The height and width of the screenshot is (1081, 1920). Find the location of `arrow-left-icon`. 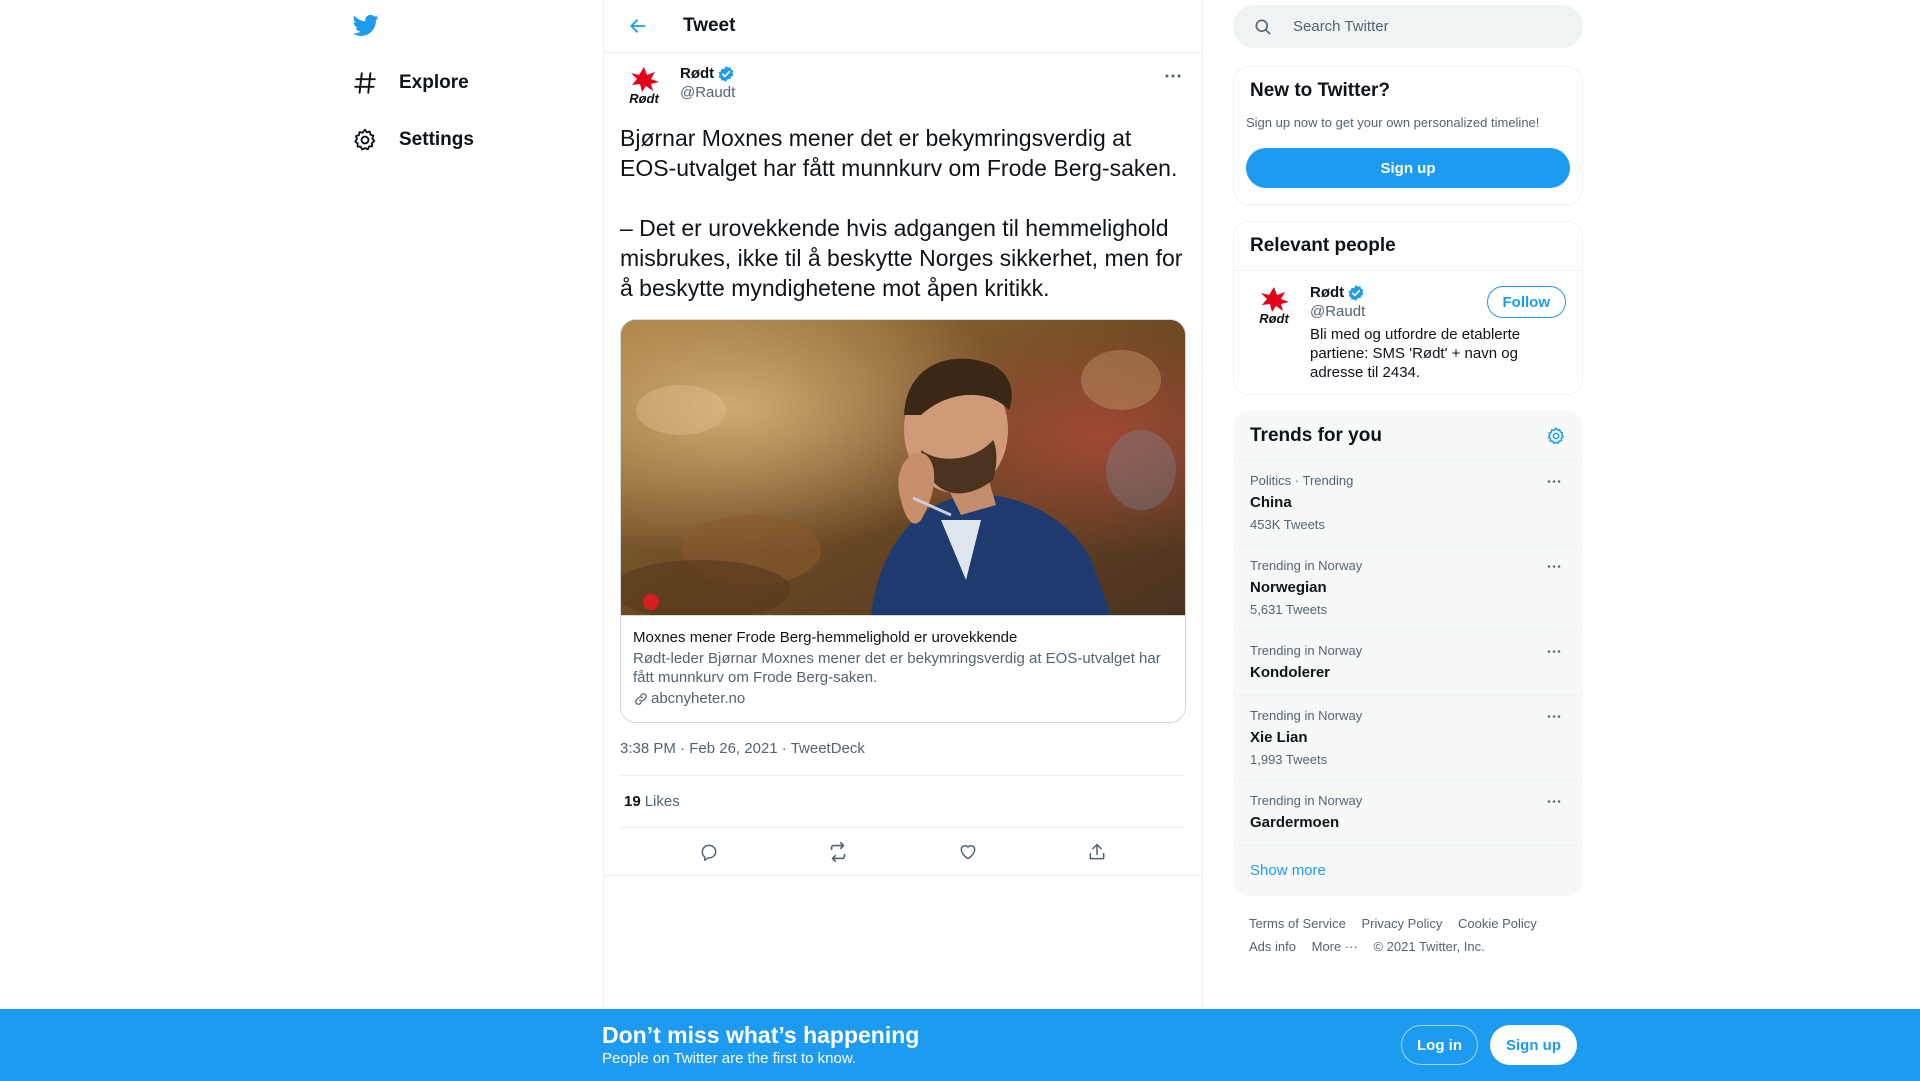

arrow-left-icon is located at coordinates (638, 26).